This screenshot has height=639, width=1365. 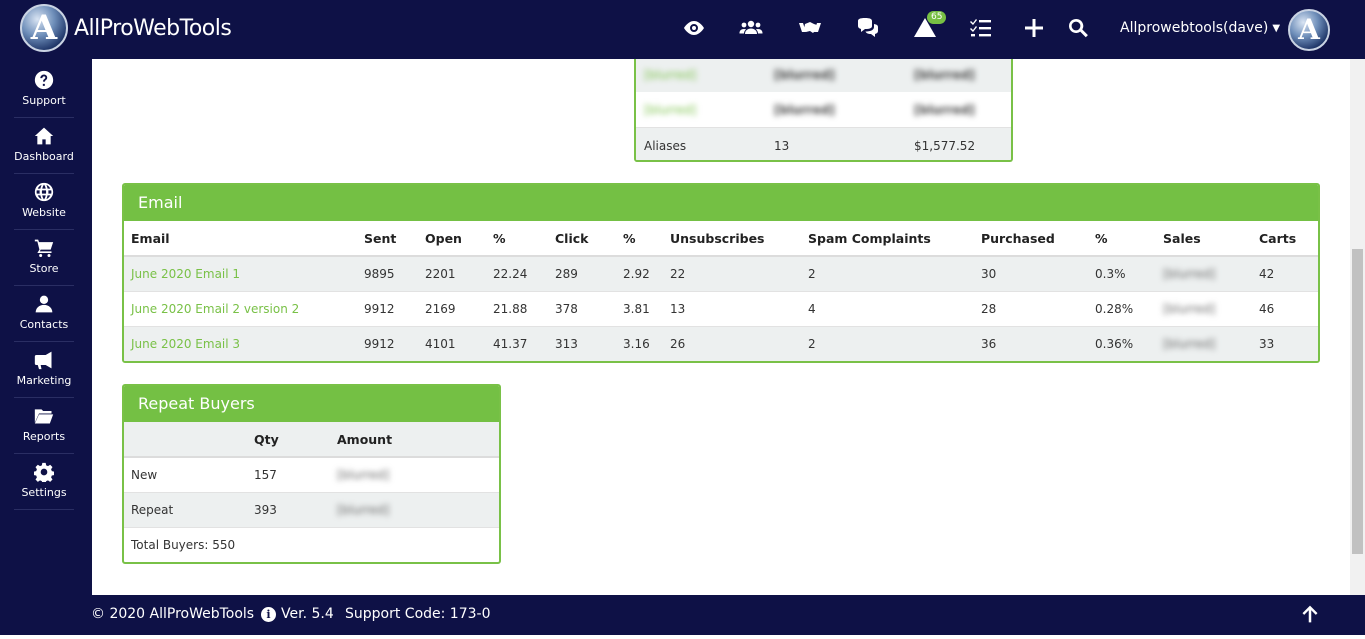 What do you see at coordinates (387, 308) in the screenshot?
I see `sent-cell: 9912` at bounding box center [387, 308].